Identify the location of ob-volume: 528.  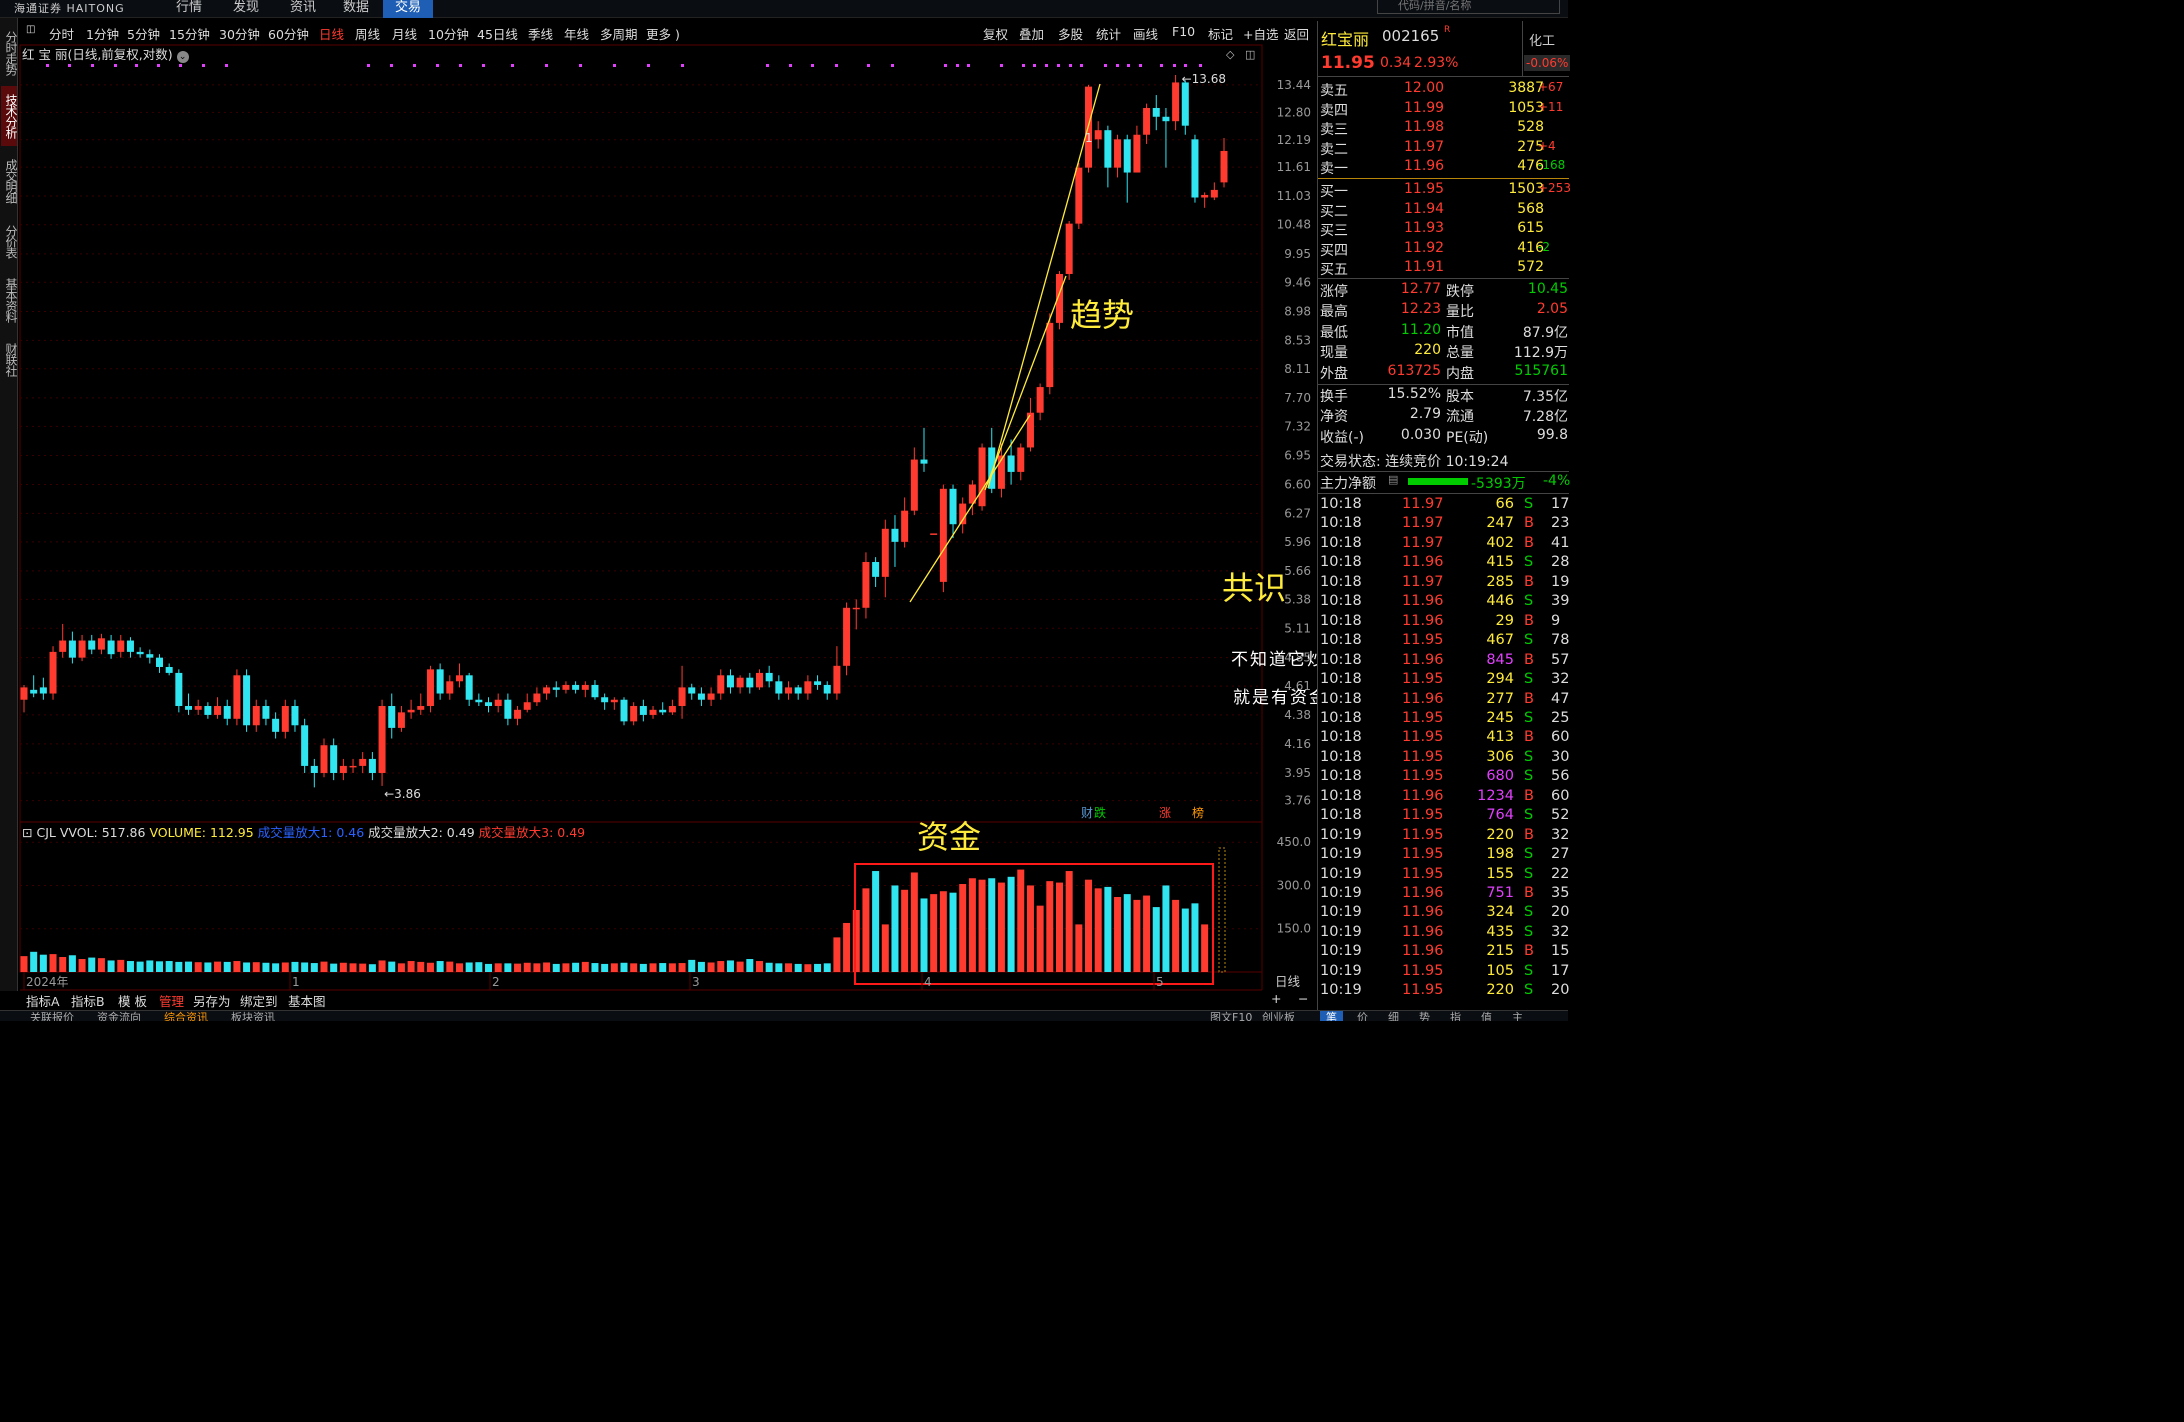
(1530, 127).